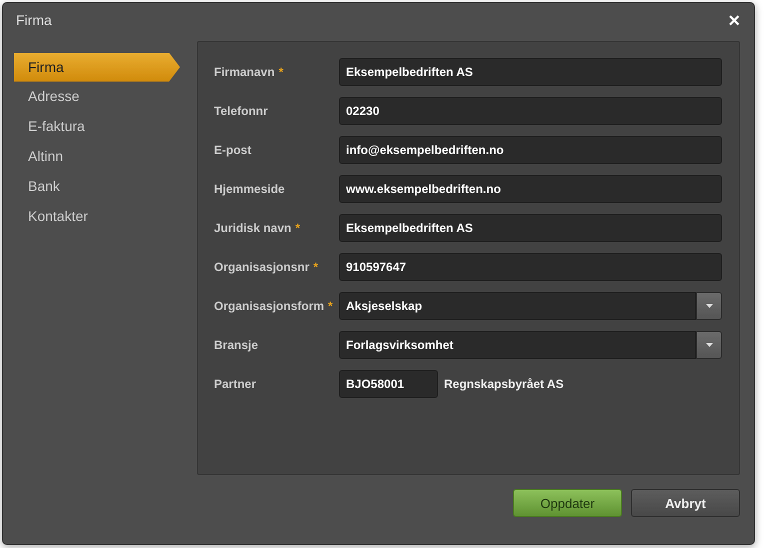 This screenshot has width=769, height=548. What do you see at coordinates (567, 503) in the screenshot?
I see `update-button: Oppdater` at bounding box center [567, 503].